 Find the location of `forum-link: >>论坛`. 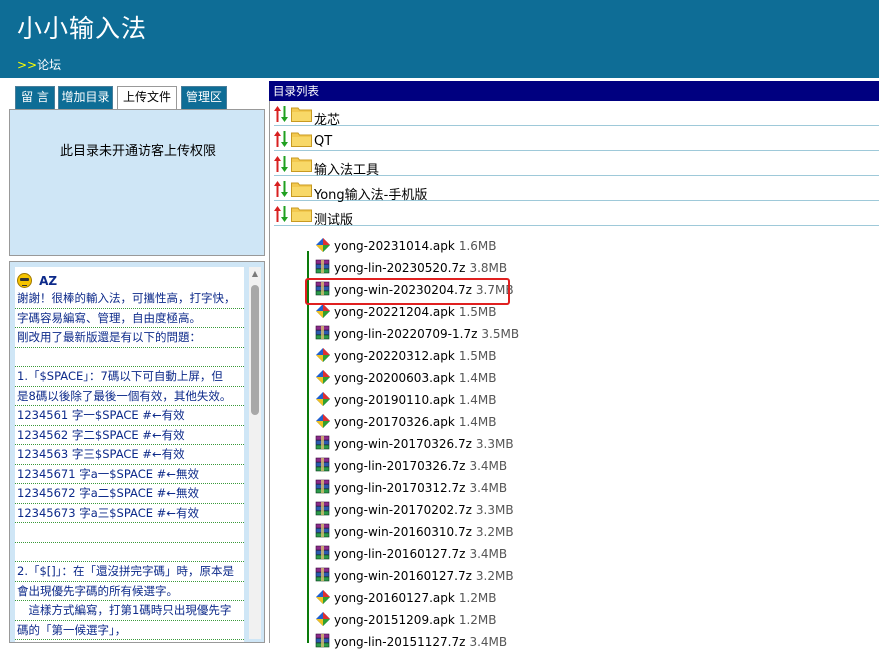

forum-link: >>论坛 is located at coordinates (39, 64).